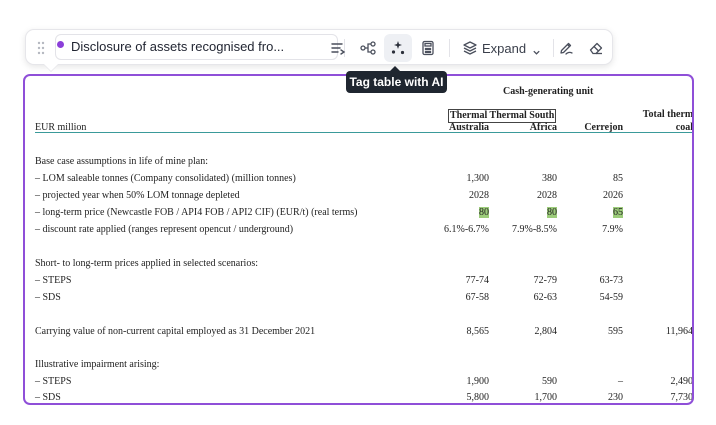 This screenshot has height=425, width=716. Describe the element at coordinates (338, 48) in the screenshot. I see `wrap-text-button` at that location.